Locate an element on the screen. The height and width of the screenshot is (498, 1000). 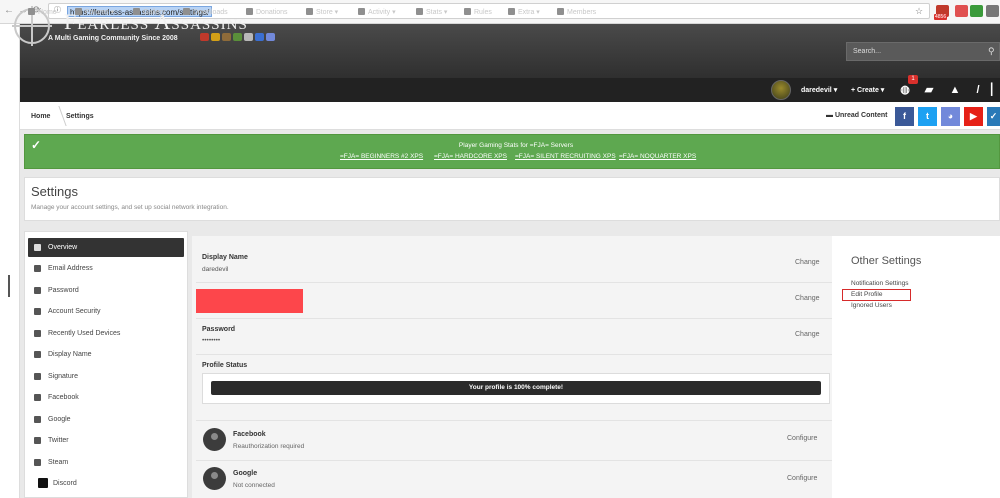
sidebar-item-discord: Discord is located at coordinates (106, 483).